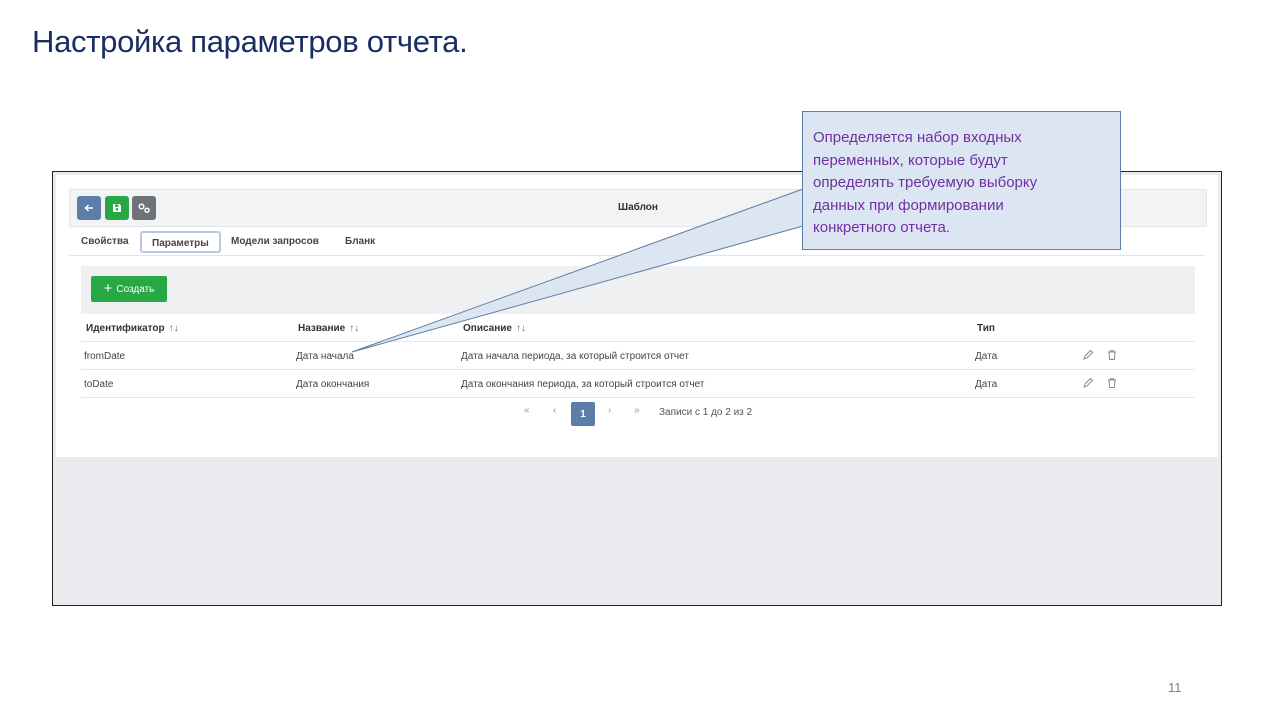  What do you see at coordinates (609, 410) in the screenshot?
I see `pagination-next: ›` at bounding box center [609, 410].